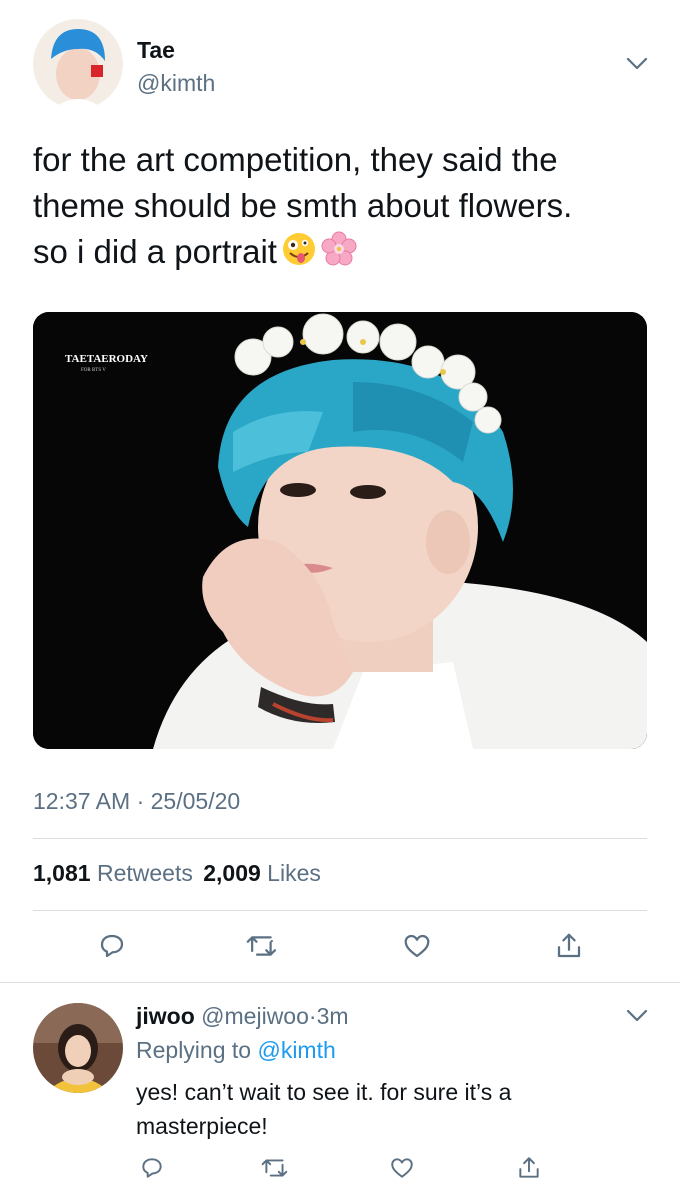 The width and height of the screenshot is (680, 1200). What do you see at coordinates (165, 1016) in the screenshot?
I see `reply-author-name: jiwoo` at bounding box center [165, 1016].